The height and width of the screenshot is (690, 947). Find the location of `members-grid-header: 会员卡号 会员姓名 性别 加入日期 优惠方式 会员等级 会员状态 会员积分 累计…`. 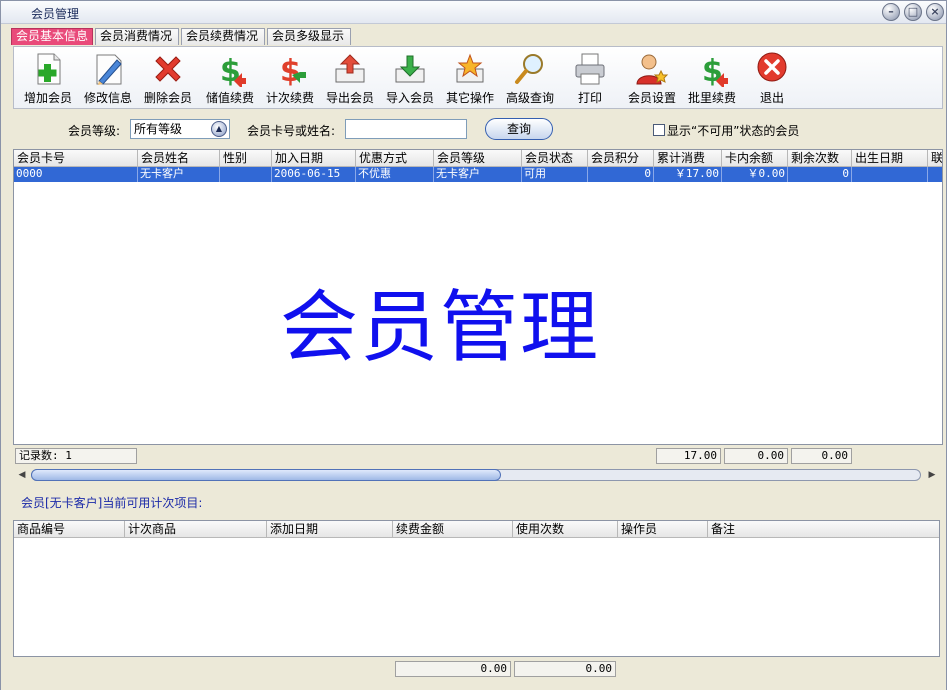

members-grid-header: 会员卡号 会员姓名 性别 加入日期 优惠方式 会员等级 会员状态 会员积分 累计… is located at coordinates (478, 158).